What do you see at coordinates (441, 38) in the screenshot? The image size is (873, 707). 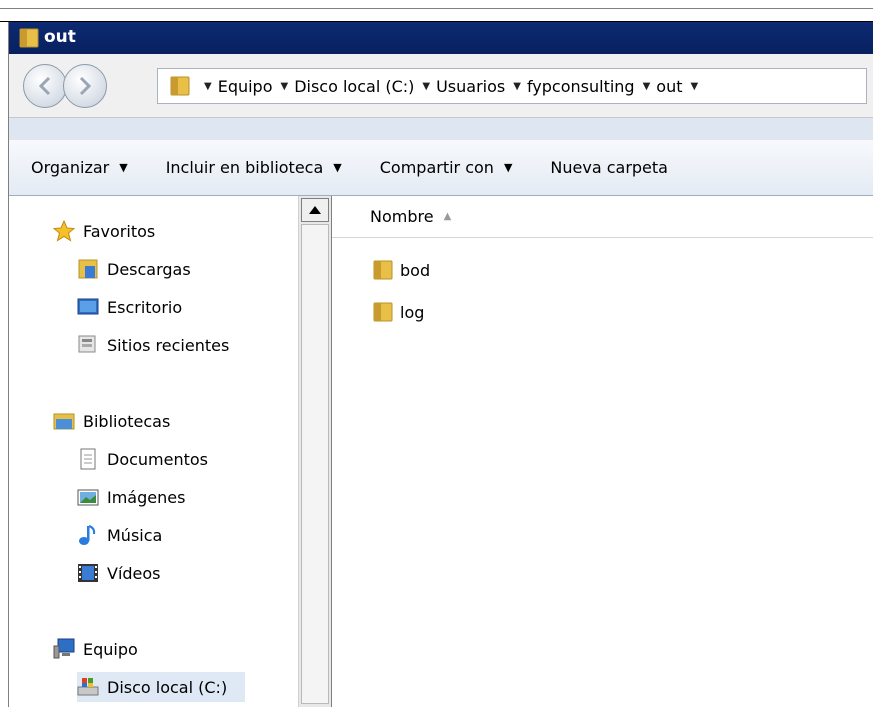 I see `title-bar: out` at bounding box center [441, 38].